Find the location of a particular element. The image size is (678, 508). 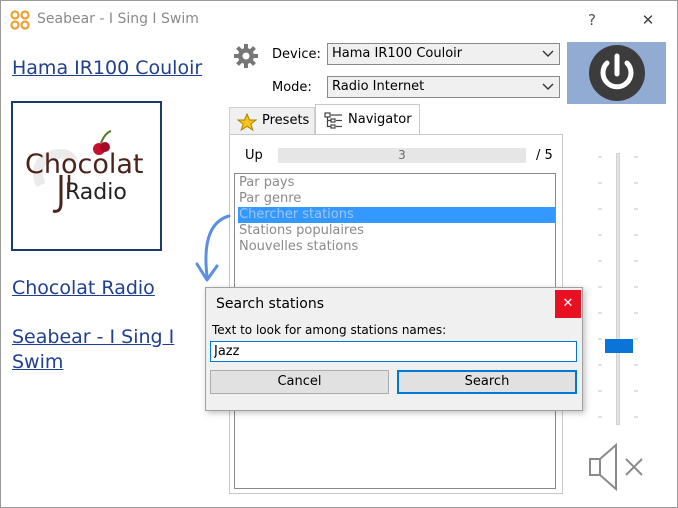

app-link: Seabear - I Sing I Swim is located at coordinates (107, 350).